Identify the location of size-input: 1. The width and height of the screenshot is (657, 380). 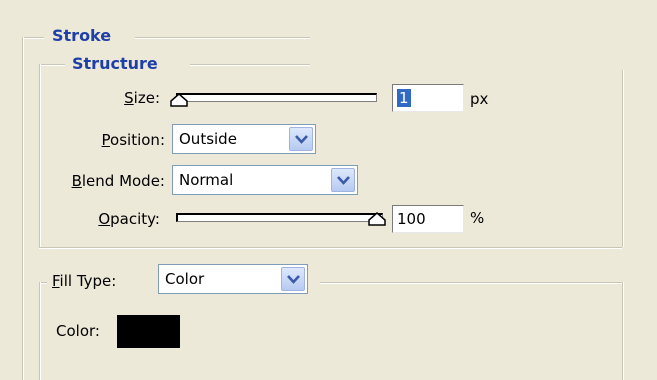
(428, 98).